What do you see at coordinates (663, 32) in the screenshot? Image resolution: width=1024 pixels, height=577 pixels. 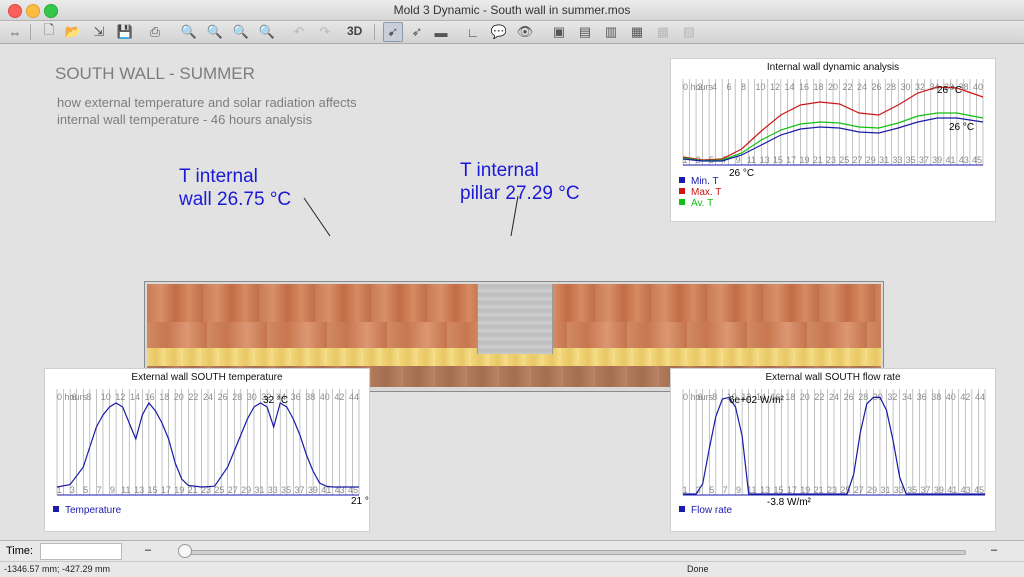 I see `bar-chart-disabled-icon: ▦` at bounding box center [663, 32].